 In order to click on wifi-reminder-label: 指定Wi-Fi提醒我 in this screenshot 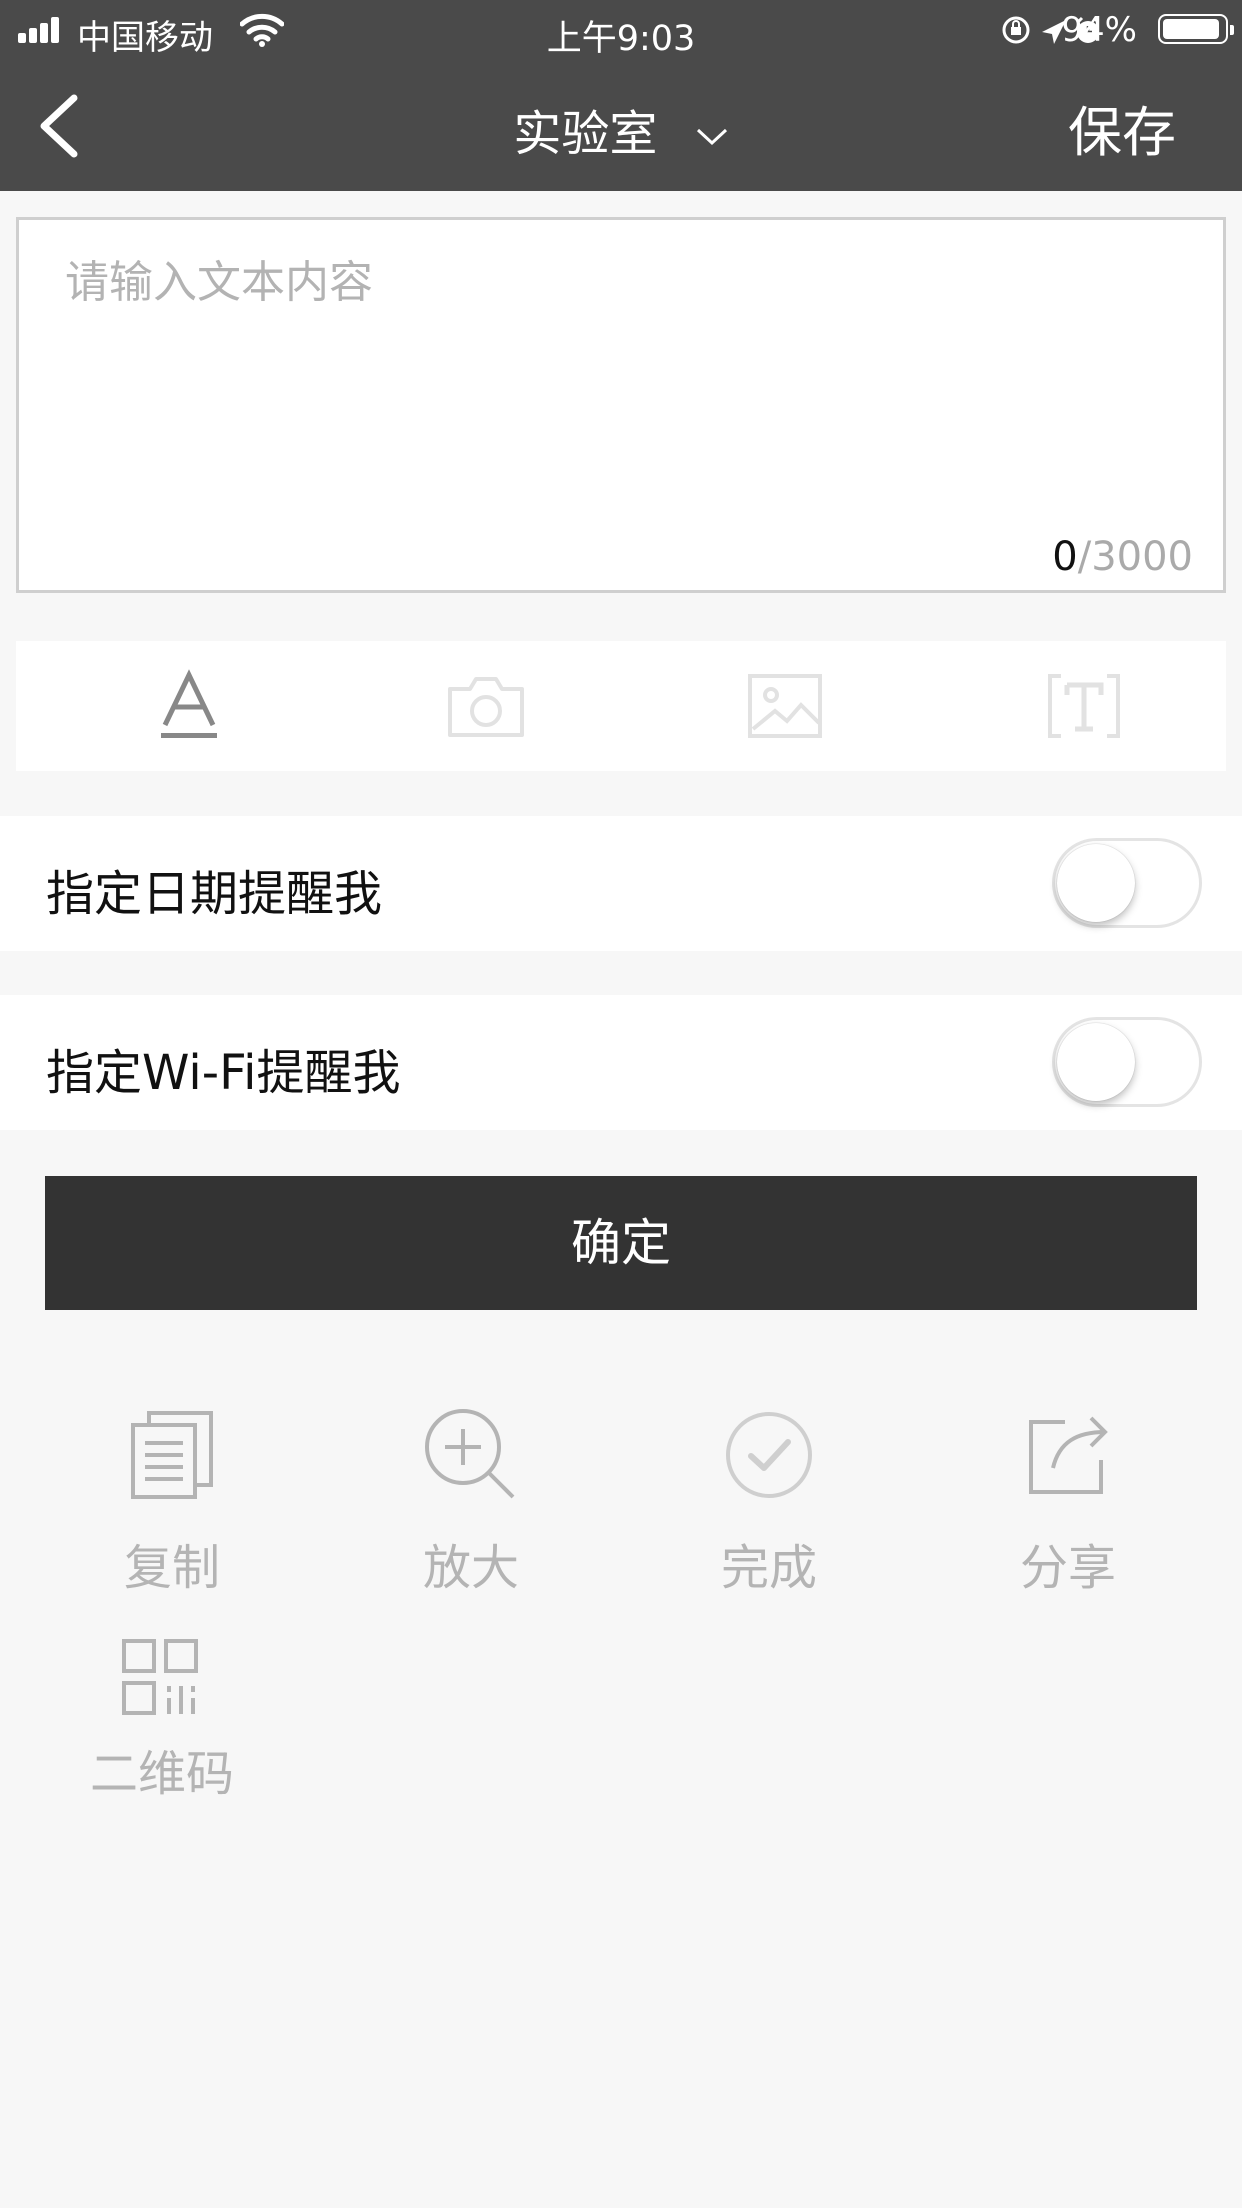, I will do `click(223, 1073)`.